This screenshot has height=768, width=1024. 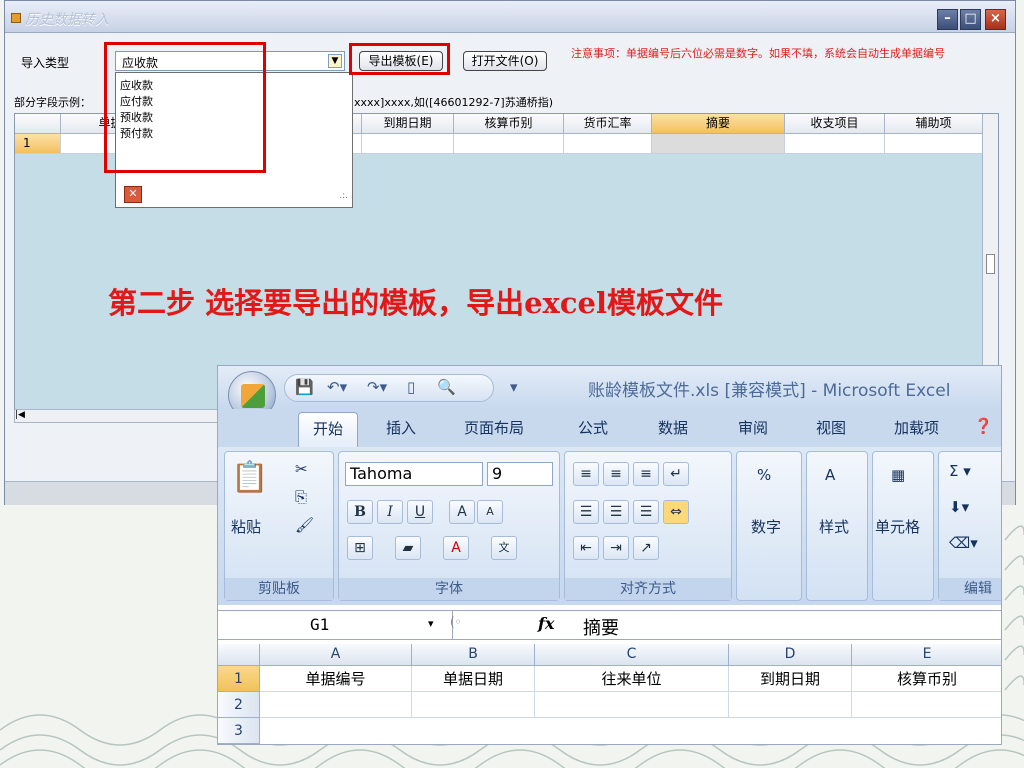 I want to click on phonetic-icon: 文, so click(x=504, y=548).